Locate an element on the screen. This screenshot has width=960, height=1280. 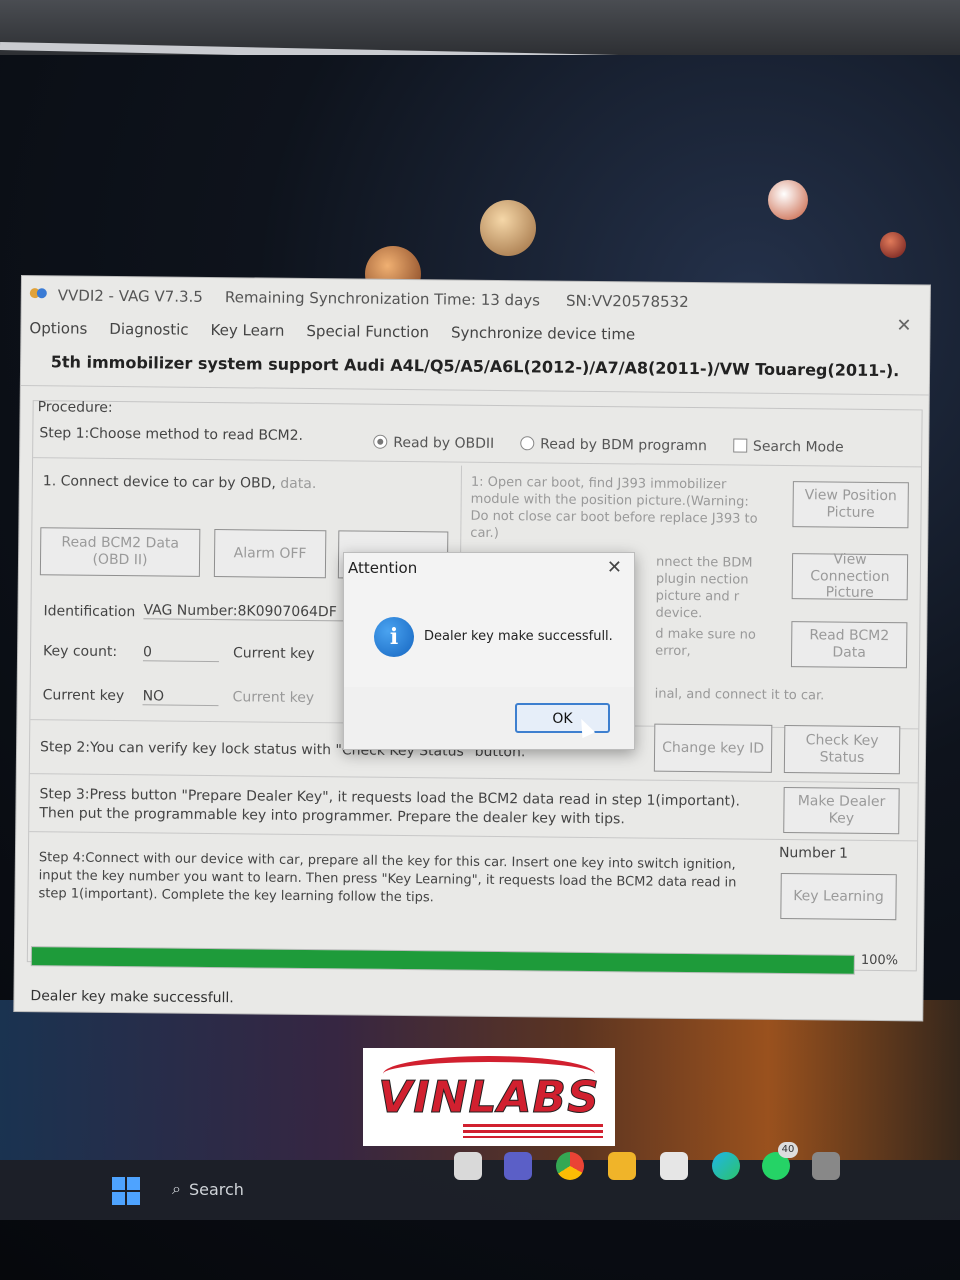
current-key-field: NO is located at coordinates (180, 697).